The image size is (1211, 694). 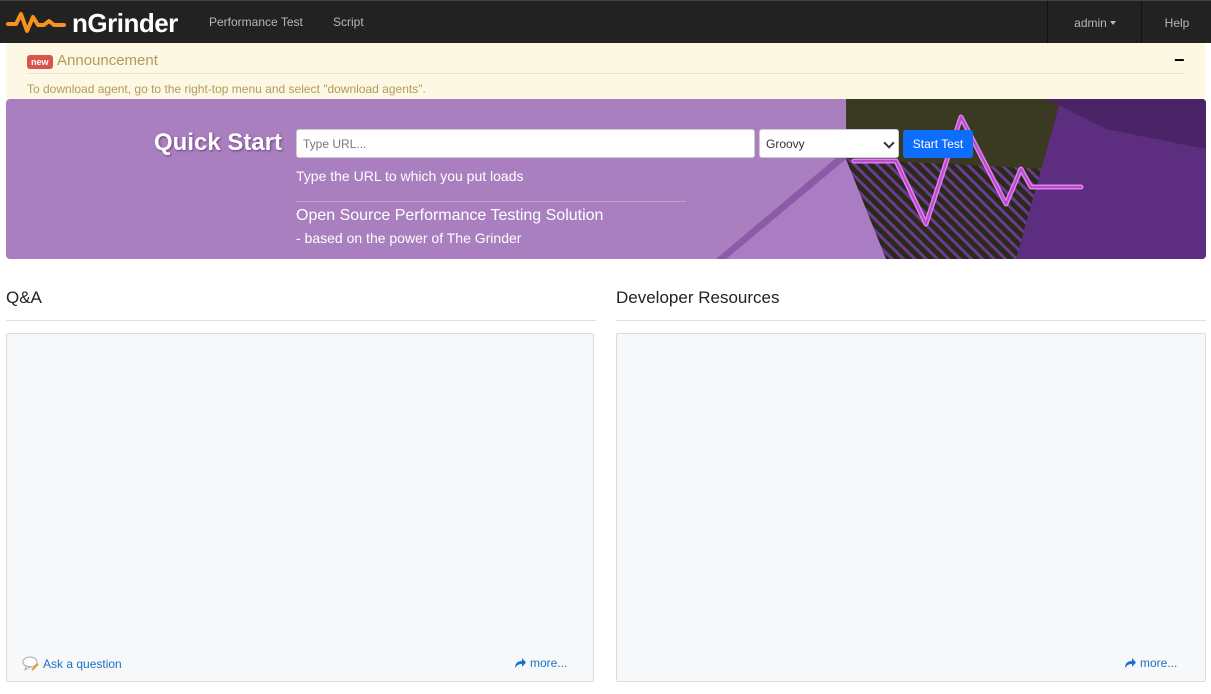 What do you see at coordinates (606, 73) in the screenshot?
I see `announcement-divider` at bounding box center [606, 73].